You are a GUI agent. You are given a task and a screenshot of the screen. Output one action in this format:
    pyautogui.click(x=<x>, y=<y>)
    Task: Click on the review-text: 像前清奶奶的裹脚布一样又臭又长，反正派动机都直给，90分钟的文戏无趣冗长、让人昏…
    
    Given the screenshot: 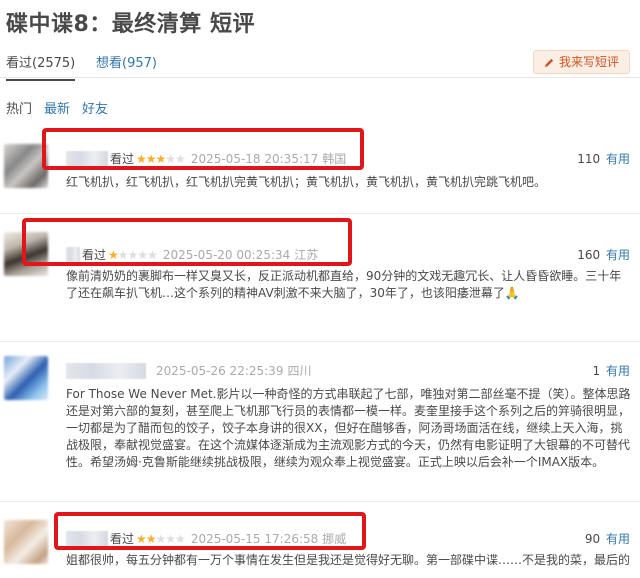 What is the action you would take?
    pyautogui.click(x=344, y=284)
    